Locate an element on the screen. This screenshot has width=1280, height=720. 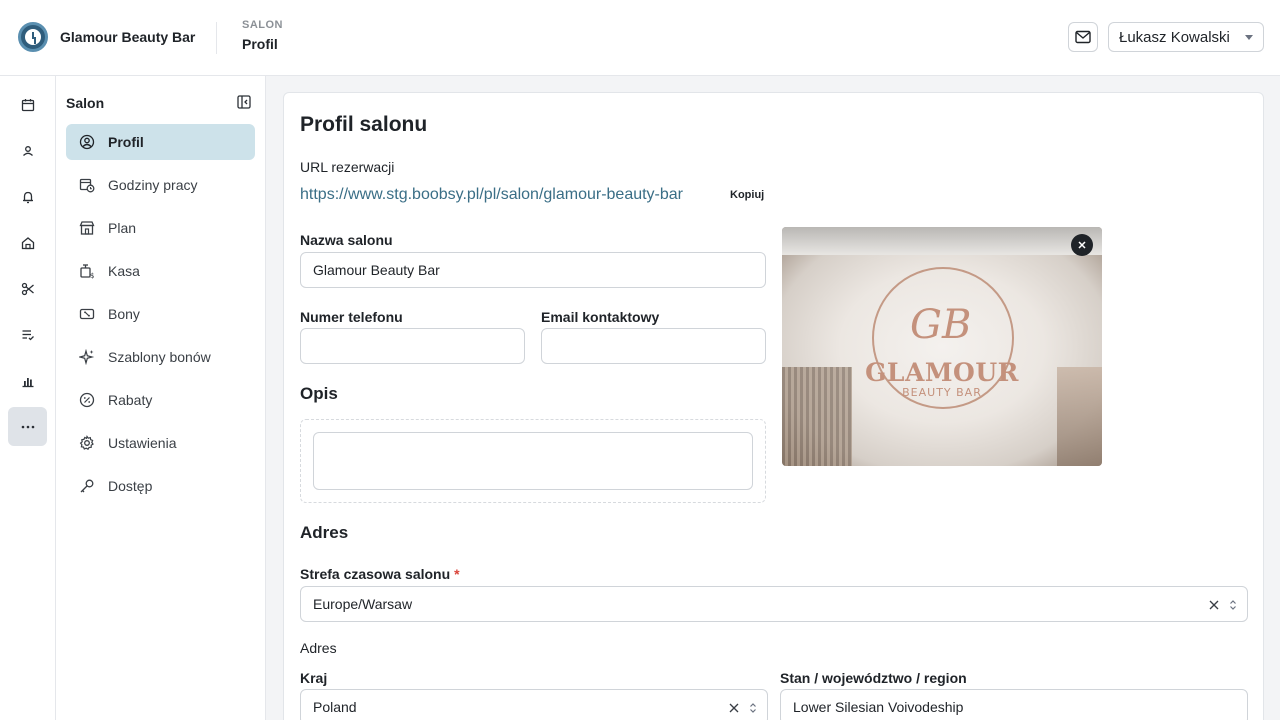
cash-register-icon: $ is located at coordinates (87, 271).